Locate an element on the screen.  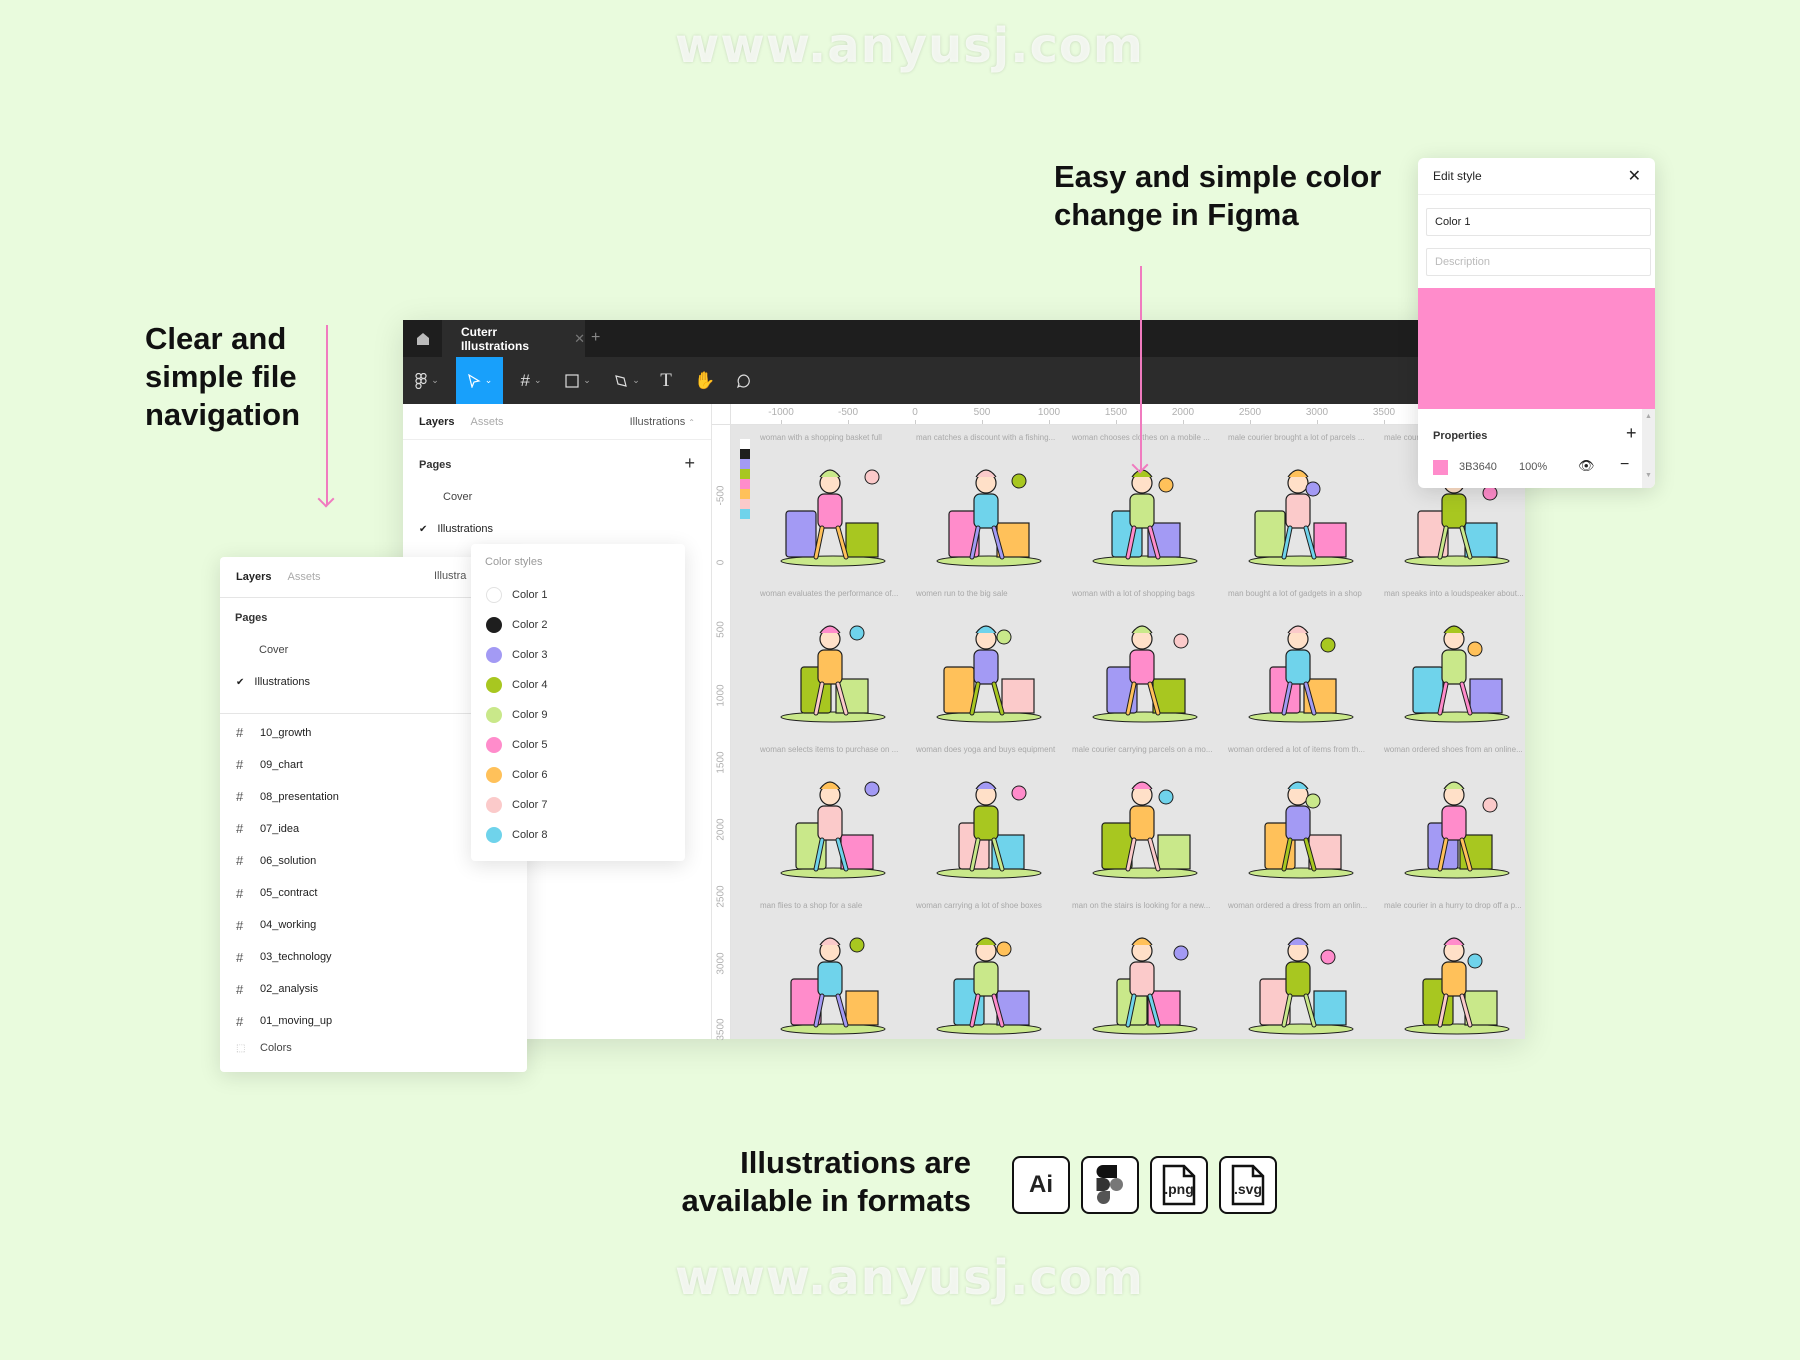
remove-fill-icon: − is located at coordinates (1624, 465).